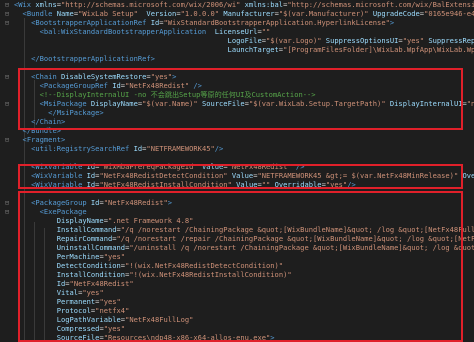 The image size is (474, 342). I want to click on code-token-val: "NETFRAMEWORK45", so click(180, 148).